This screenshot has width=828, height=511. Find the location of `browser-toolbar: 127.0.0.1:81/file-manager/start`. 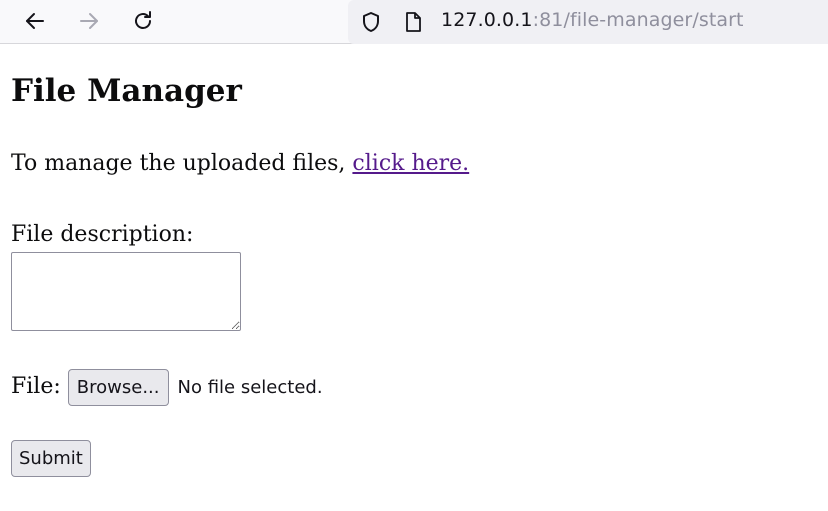

browser-toolbar: 127.0.0.1:81/file-manager/start is located at coordinates (414, 22).